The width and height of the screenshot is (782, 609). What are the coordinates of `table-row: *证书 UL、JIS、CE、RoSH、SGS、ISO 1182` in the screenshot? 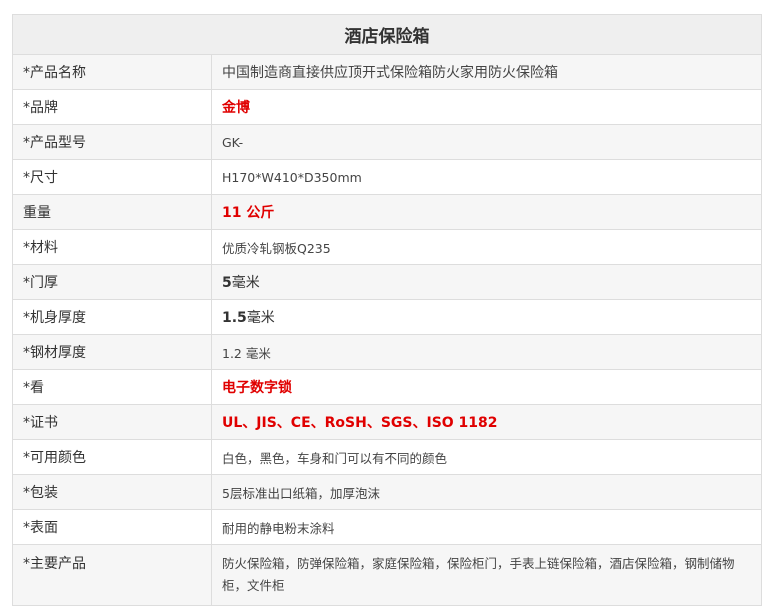 It's located at (387, 422).